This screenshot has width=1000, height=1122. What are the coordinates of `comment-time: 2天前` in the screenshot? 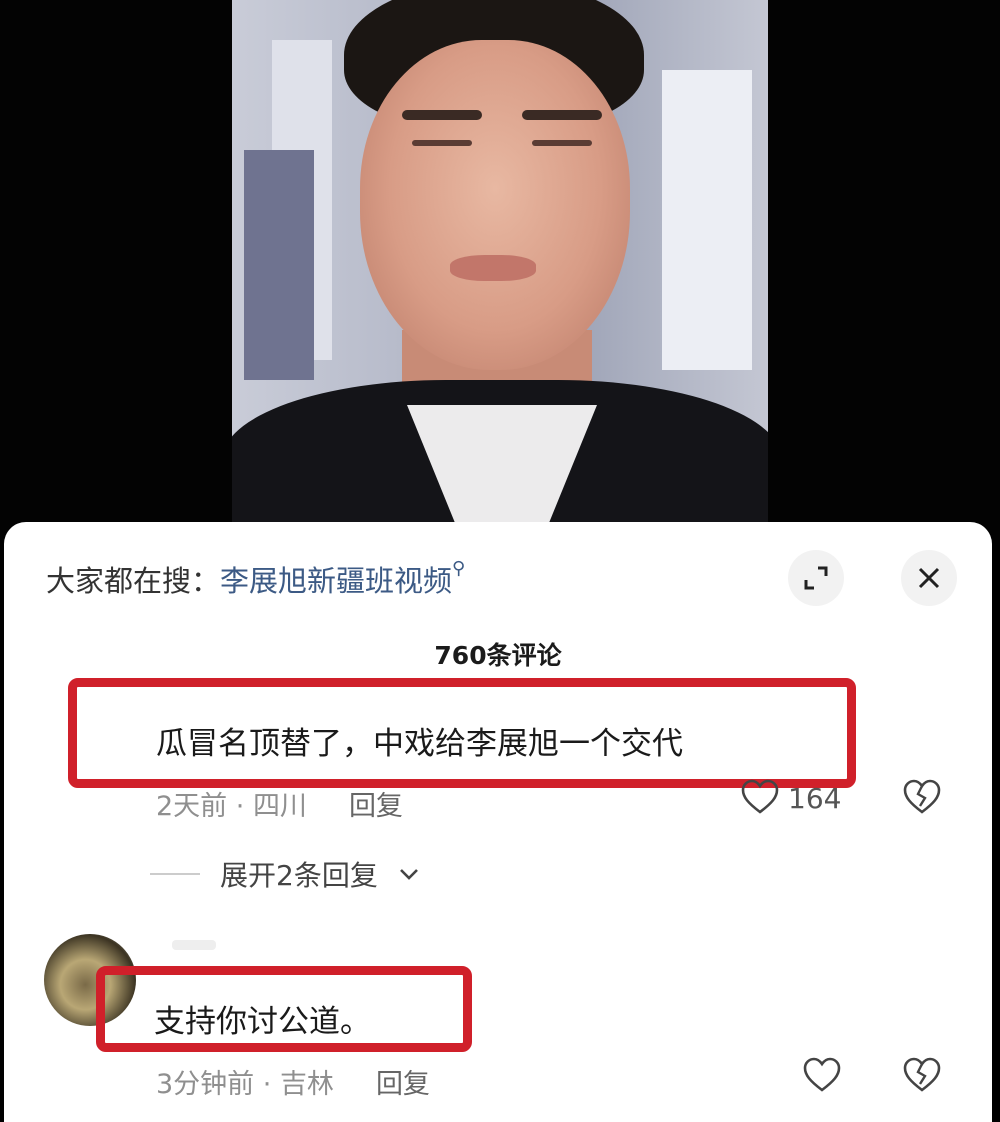 It's located at (192, 806).